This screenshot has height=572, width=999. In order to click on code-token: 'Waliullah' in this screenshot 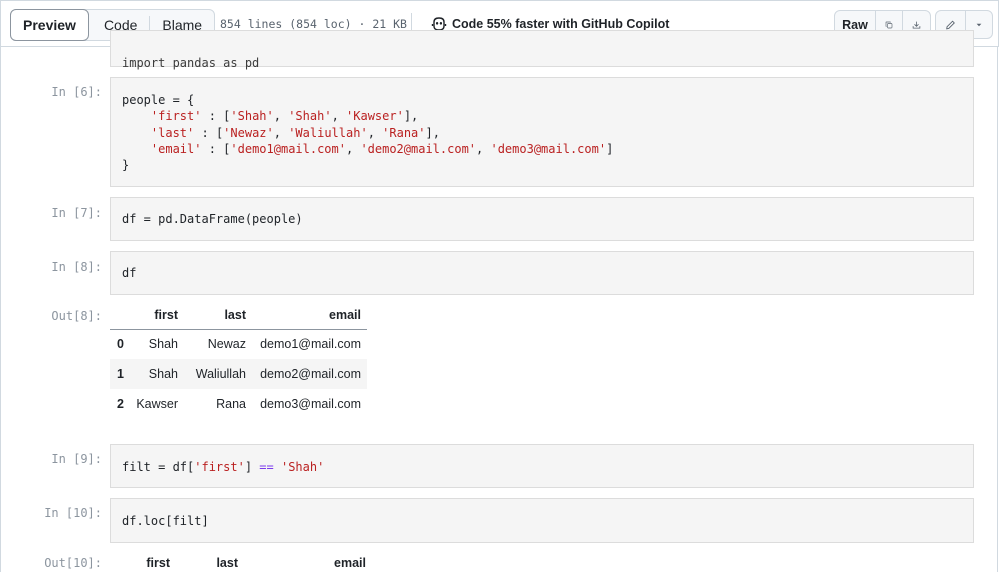, I will do `click(328, 132)`.